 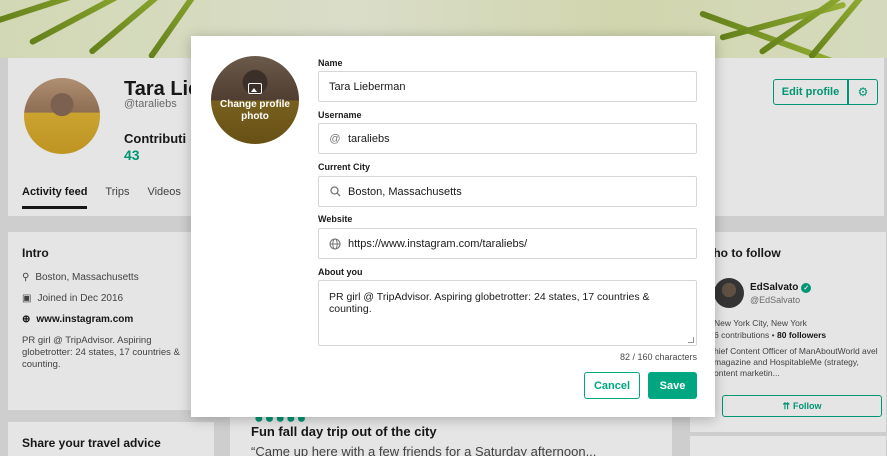 I want to click on name-field-value: Tara Lieberman, so click(x=367, y=87).